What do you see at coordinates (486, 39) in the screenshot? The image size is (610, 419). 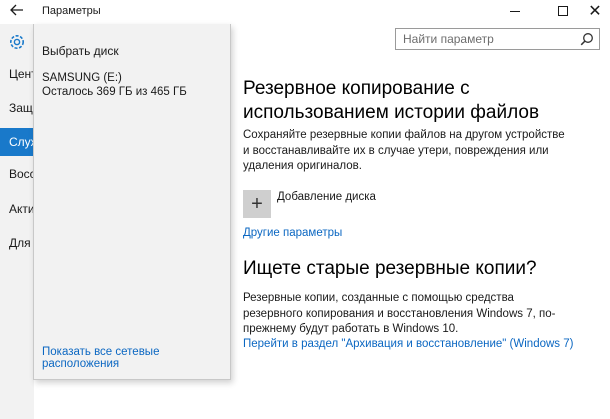 I see `search-input` at bounding box center [486, 39].